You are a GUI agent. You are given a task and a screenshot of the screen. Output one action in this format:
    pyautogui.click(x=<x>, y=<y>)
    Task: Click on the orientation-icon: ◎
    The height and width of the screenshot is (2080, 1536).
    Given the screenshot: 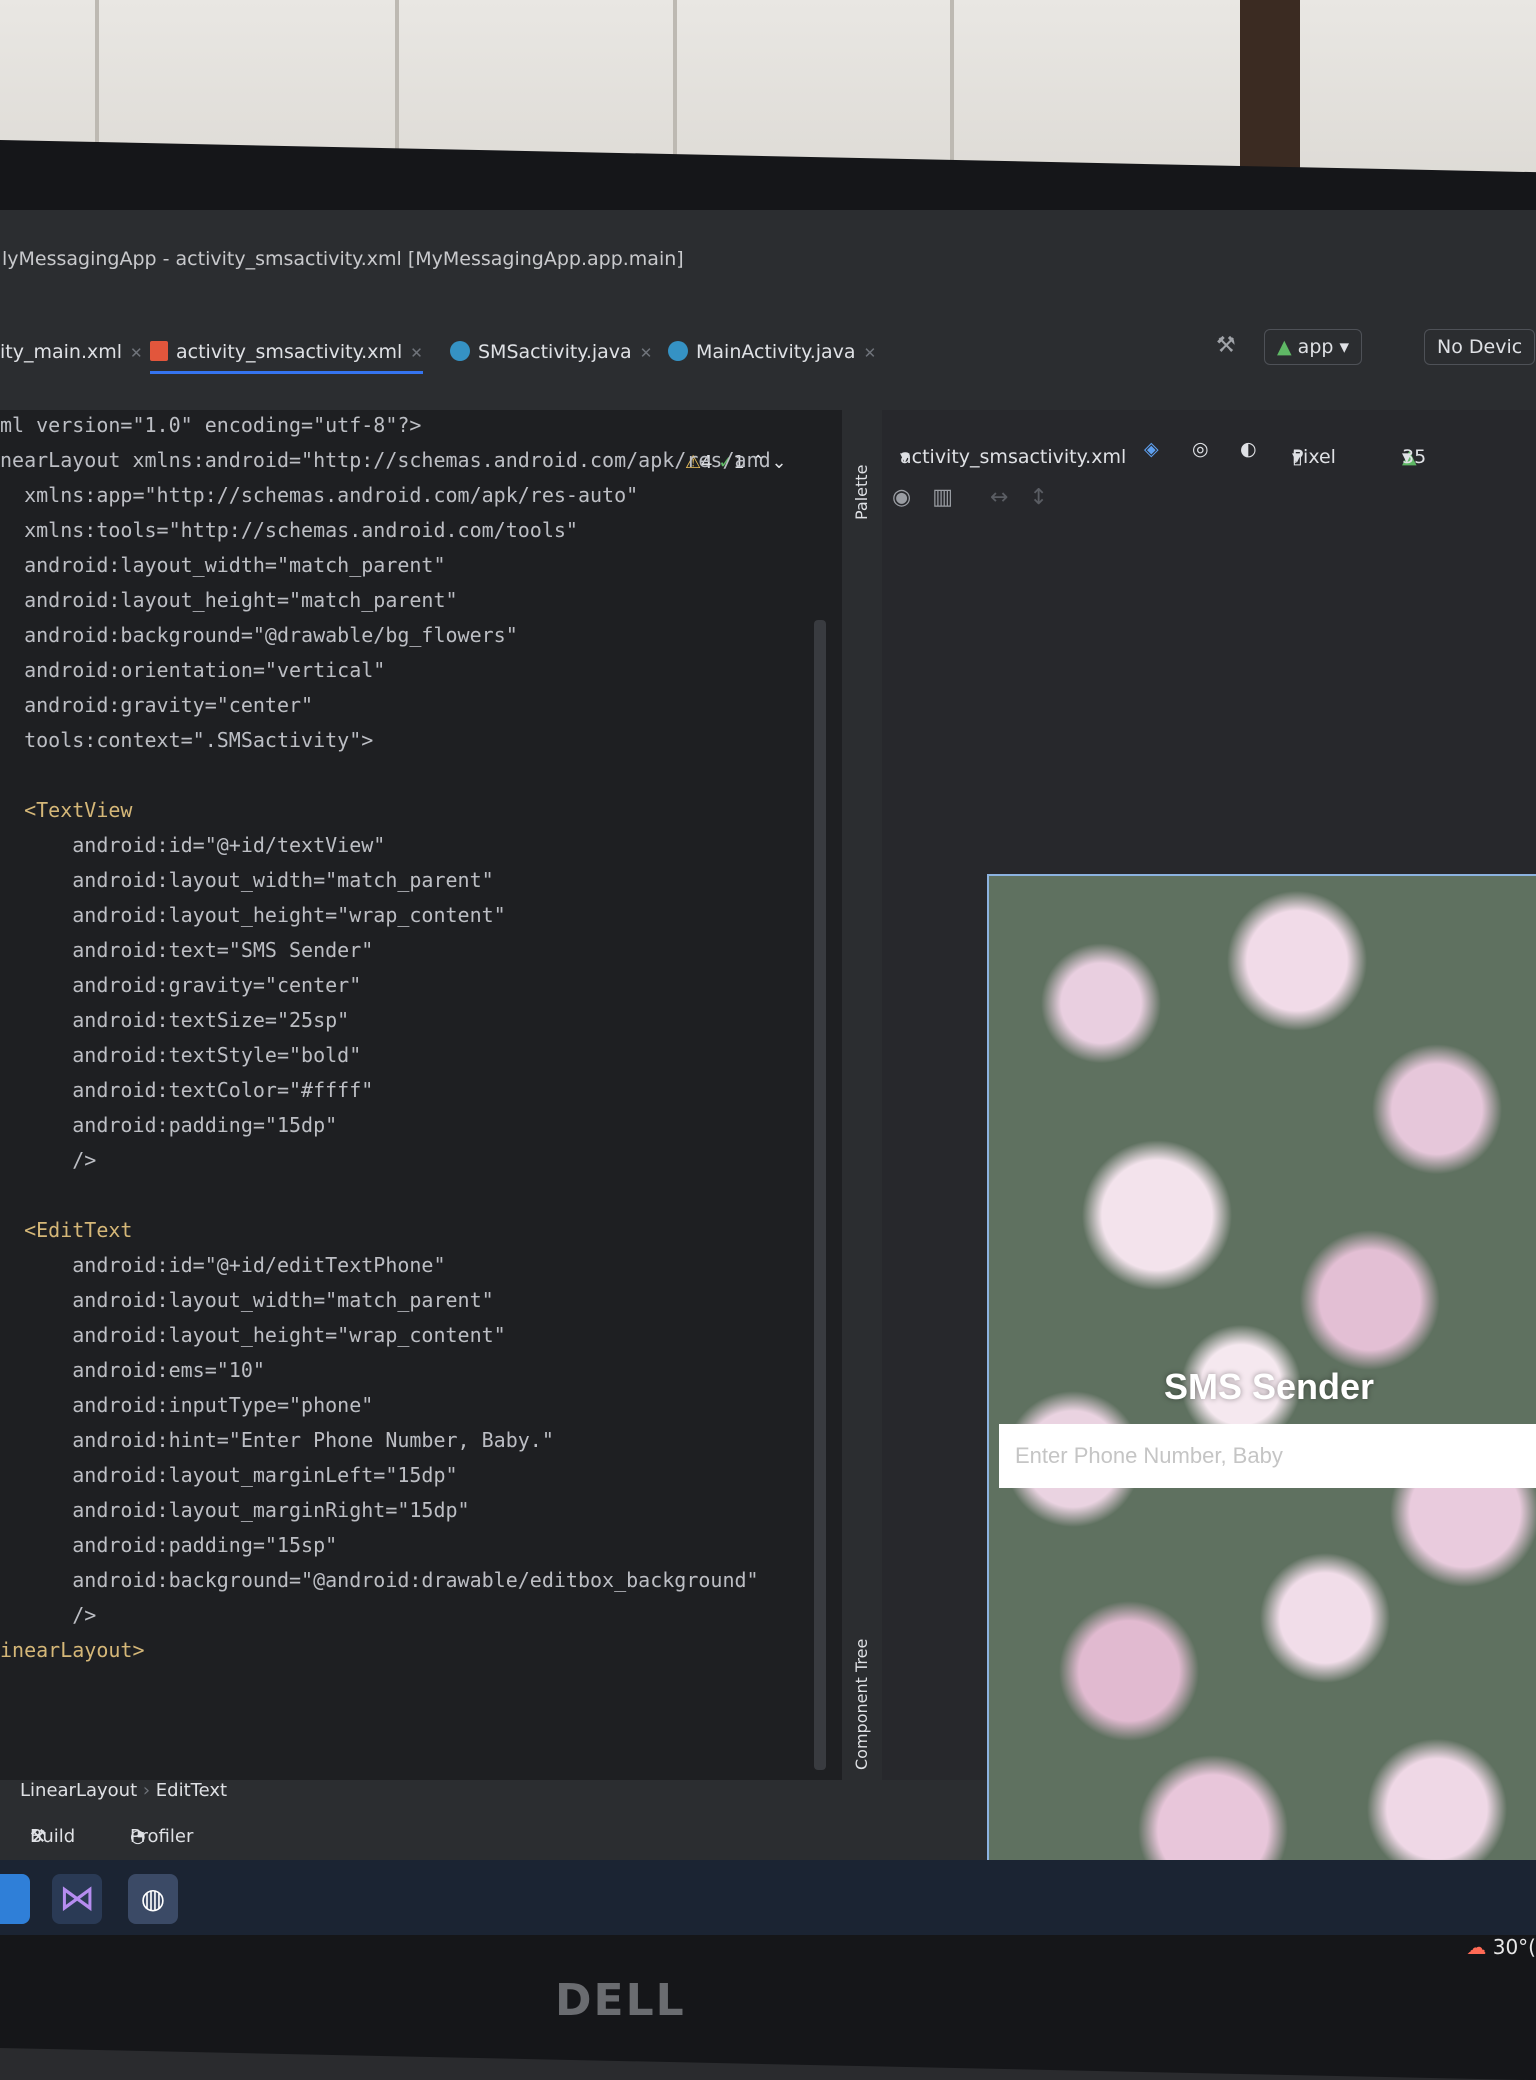 What is the action you would take?
    pyautogui.click(x=1200, y=449)
    